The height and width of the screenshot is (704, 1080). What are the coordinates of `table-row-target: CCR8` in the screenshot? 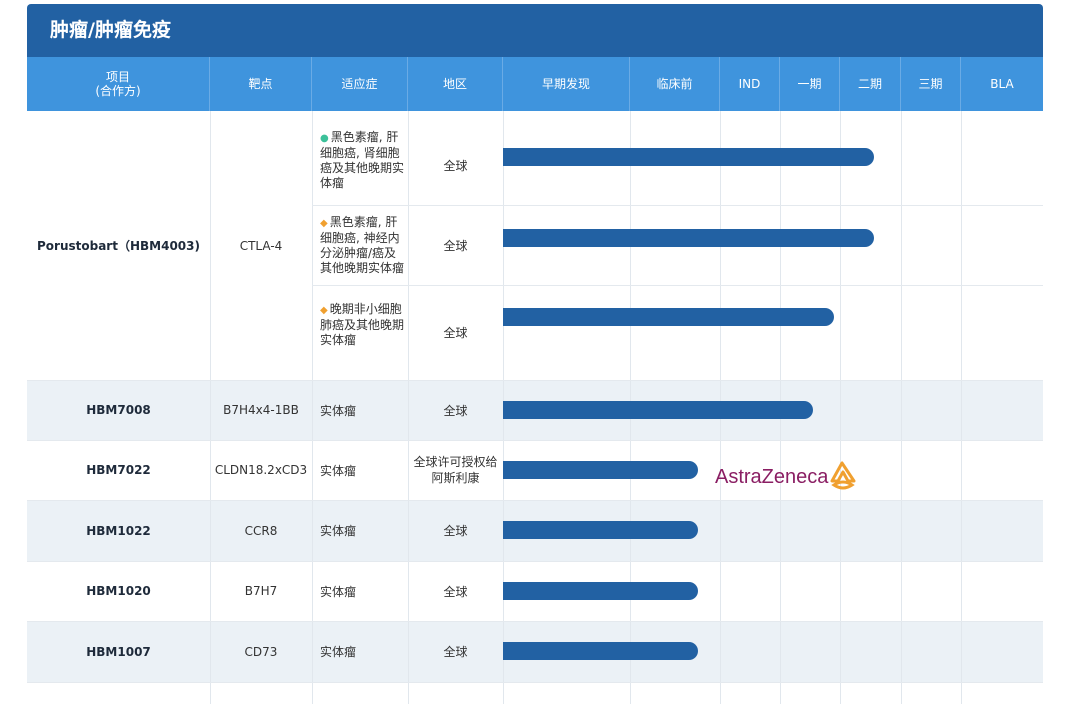 It's located at (261, 530).